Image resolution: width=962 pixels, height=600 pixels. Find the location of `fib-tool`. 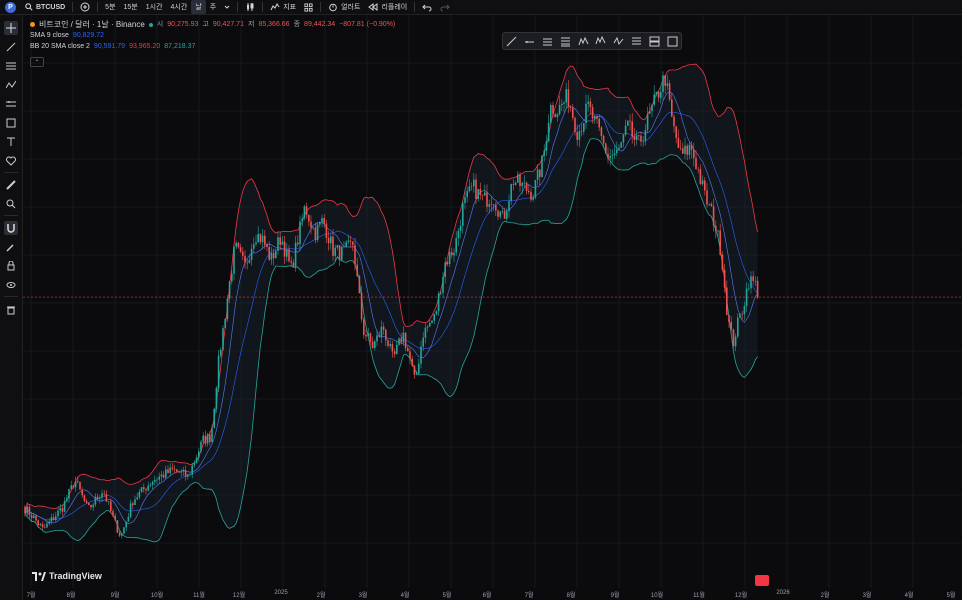

fib-tool is located at coordinates (11, 66).